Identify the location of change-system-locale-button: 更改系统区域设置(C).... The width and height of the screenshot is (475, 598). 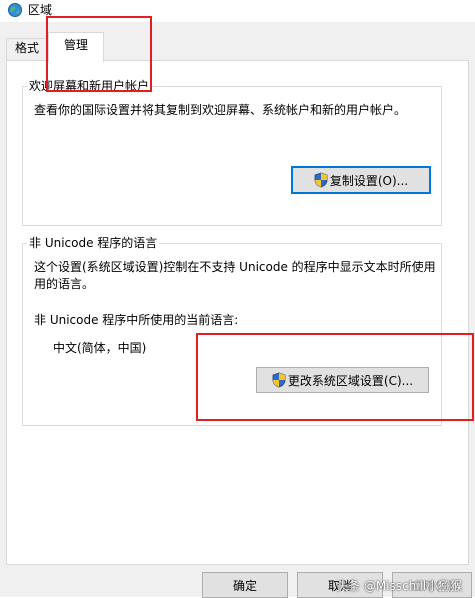
(342, 380).